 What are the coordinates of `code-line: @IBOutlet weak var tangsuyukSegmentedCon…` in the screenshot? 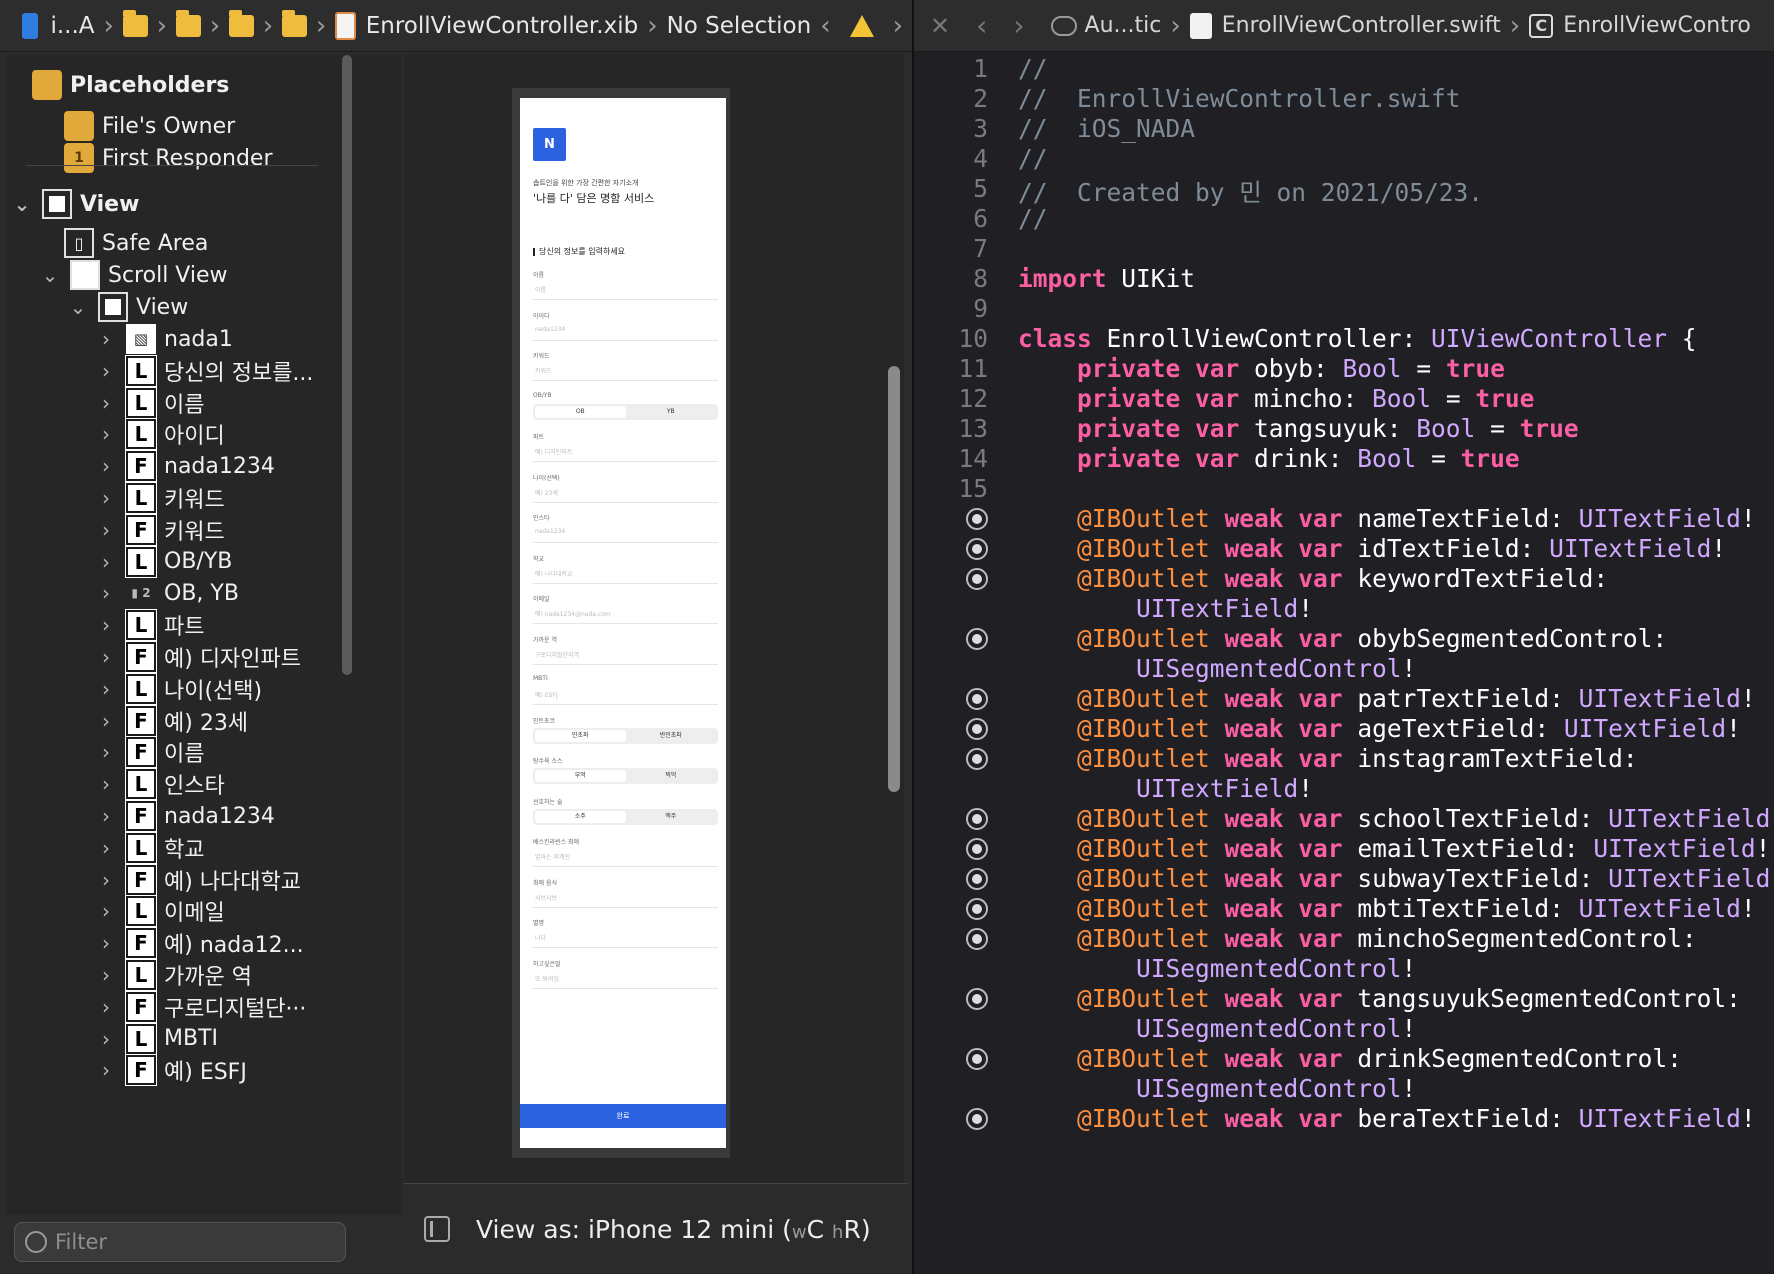 It's located at (1379, 998).